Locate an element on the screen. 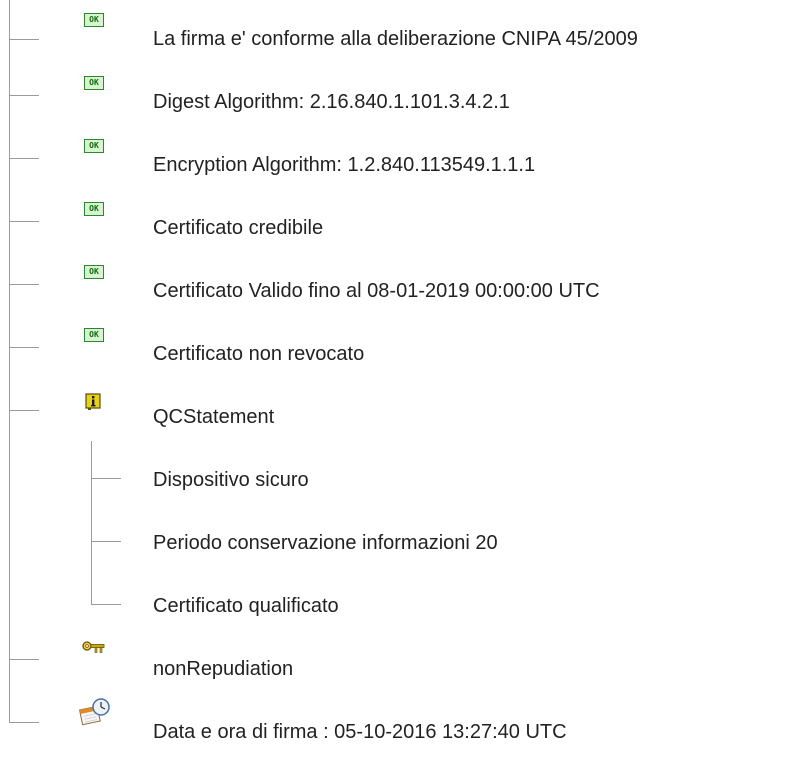 The height and width of the screenshot is (758, 806). tree-item-retention-period: Periodo conservazione informazioni 20 is located at coordinates (403, 535).